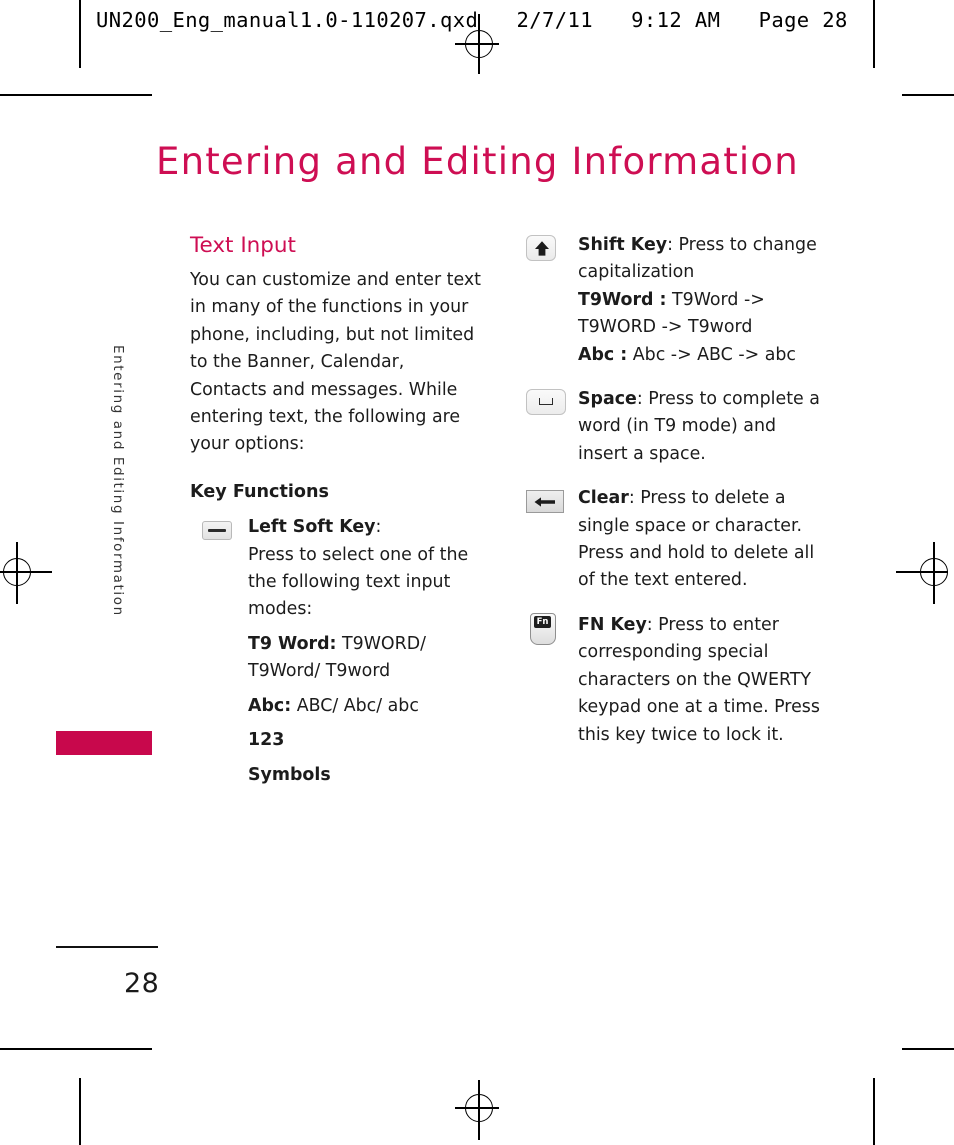 The height and width of the screenshot is (1145, 954). I want to click on section-heading-text-input: Text Input, so click(243, 245).